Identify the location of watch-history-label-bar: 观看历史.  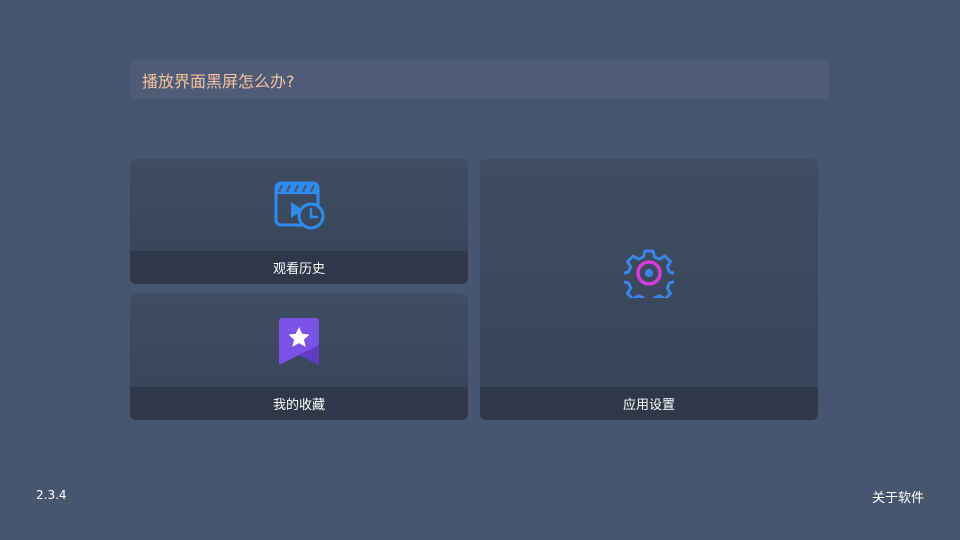
(299, 267).